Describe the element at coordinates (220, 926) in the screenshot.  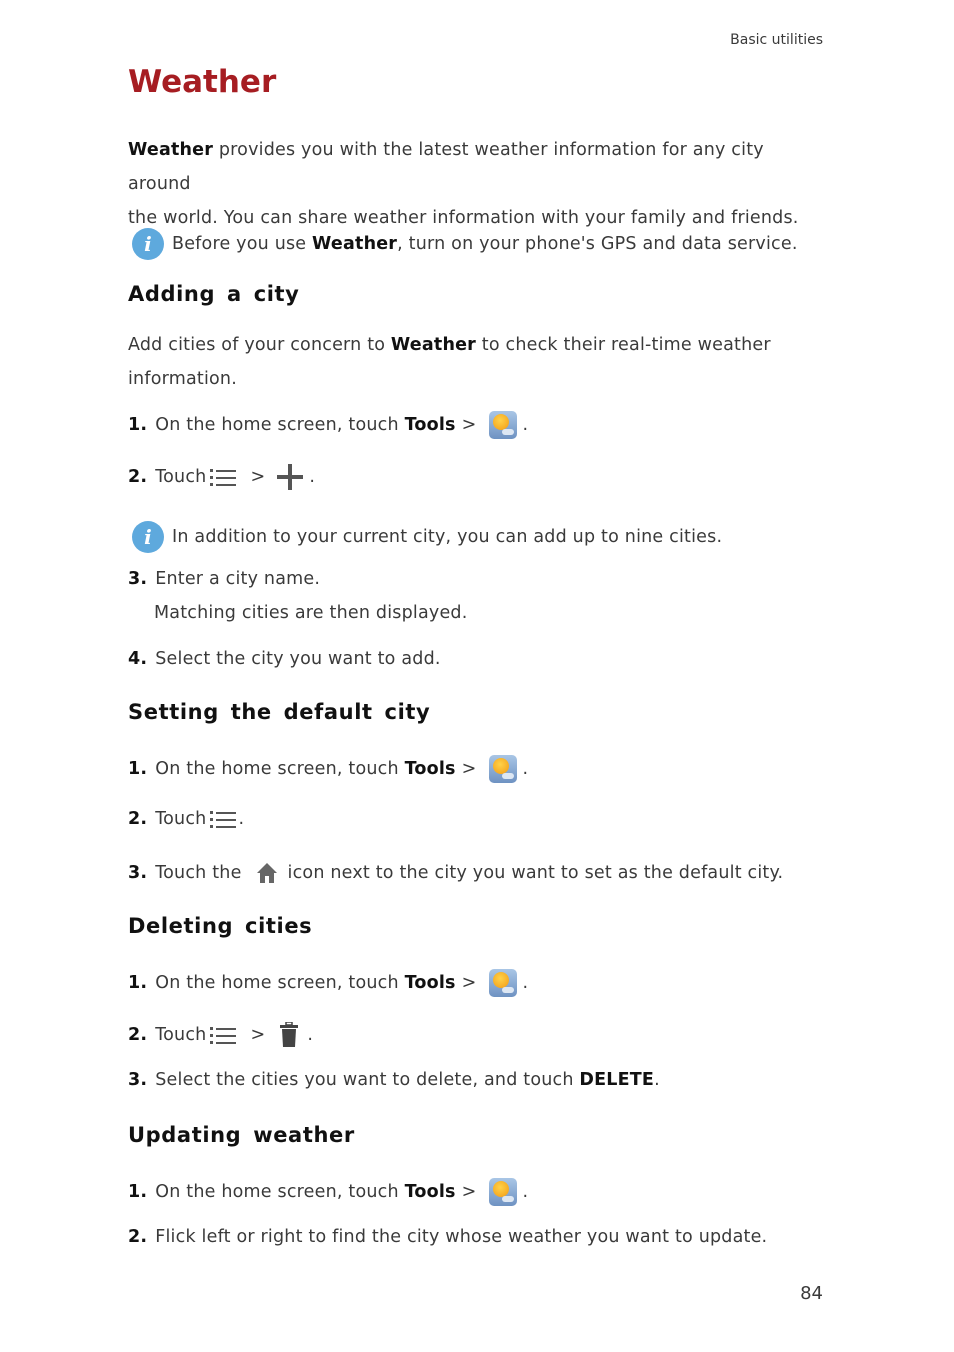
I see `heading-deleting-cities: Deleting cities` at that location.